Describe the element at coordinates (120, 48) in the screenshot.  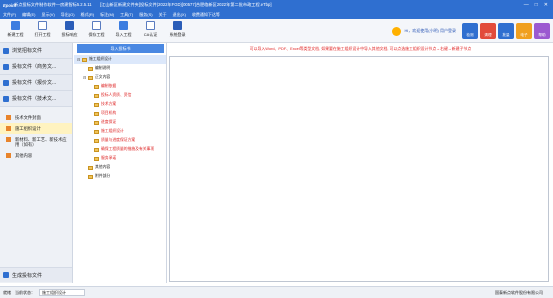
I see `import-bid-button: 导入投标书` at that location.